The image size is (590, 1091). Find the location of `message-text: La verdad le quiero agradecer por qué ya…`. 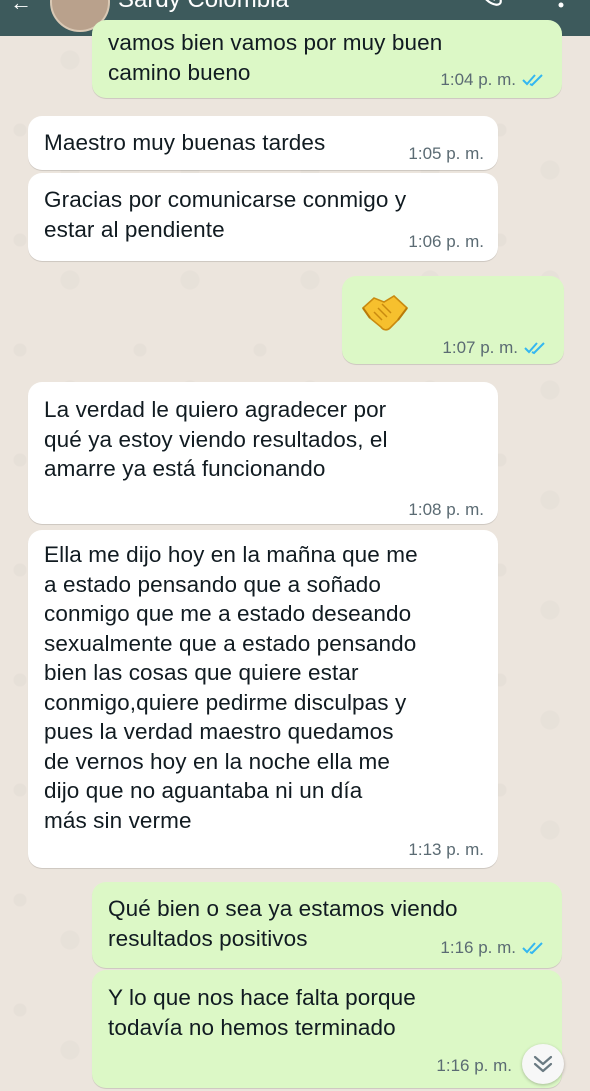

message-text: La verdad le quiero agradecer por qué ya… is located at coordinates (216, 439).